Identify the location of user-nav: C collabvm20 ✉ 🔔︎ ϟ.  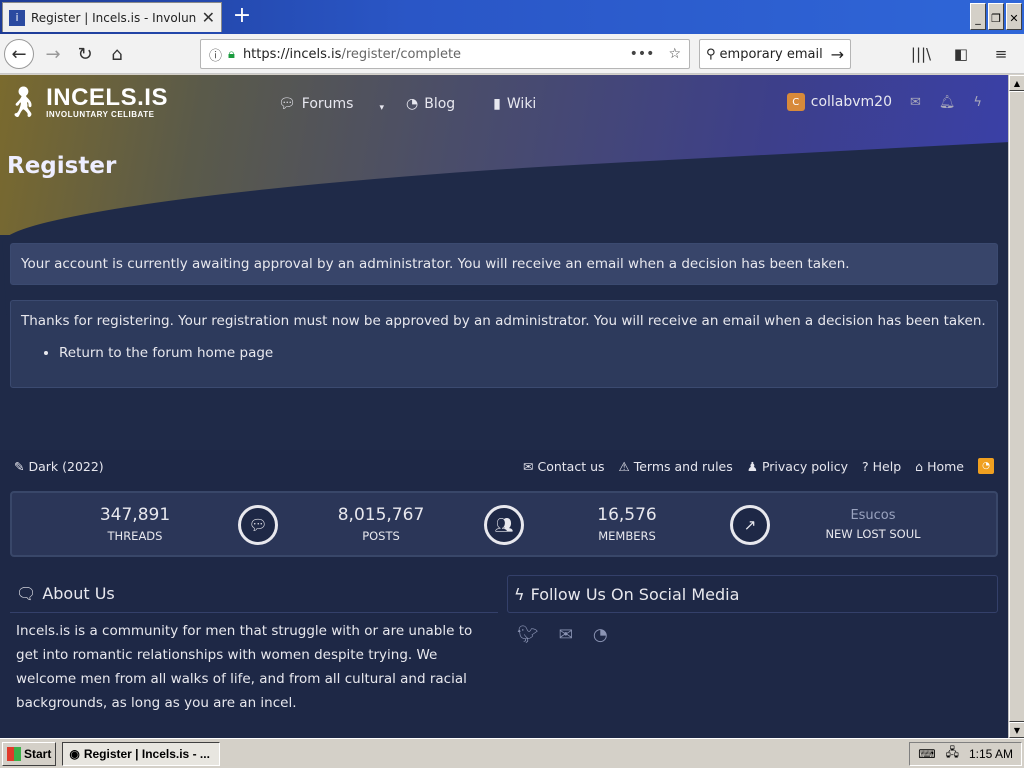
(884, 102).